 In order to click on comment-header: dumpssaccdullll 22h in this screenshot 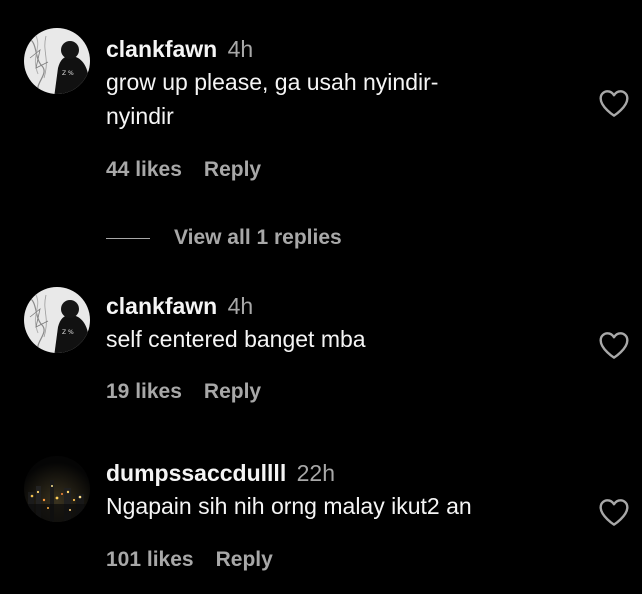, I will do `click(341, 473)`.